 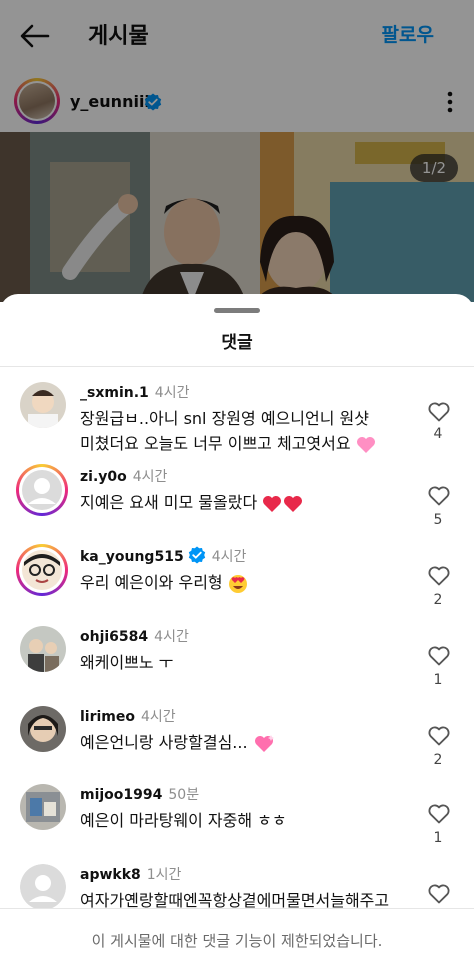 I want to click on red-hearts-emoji-icon, so click(x=283, y=503).